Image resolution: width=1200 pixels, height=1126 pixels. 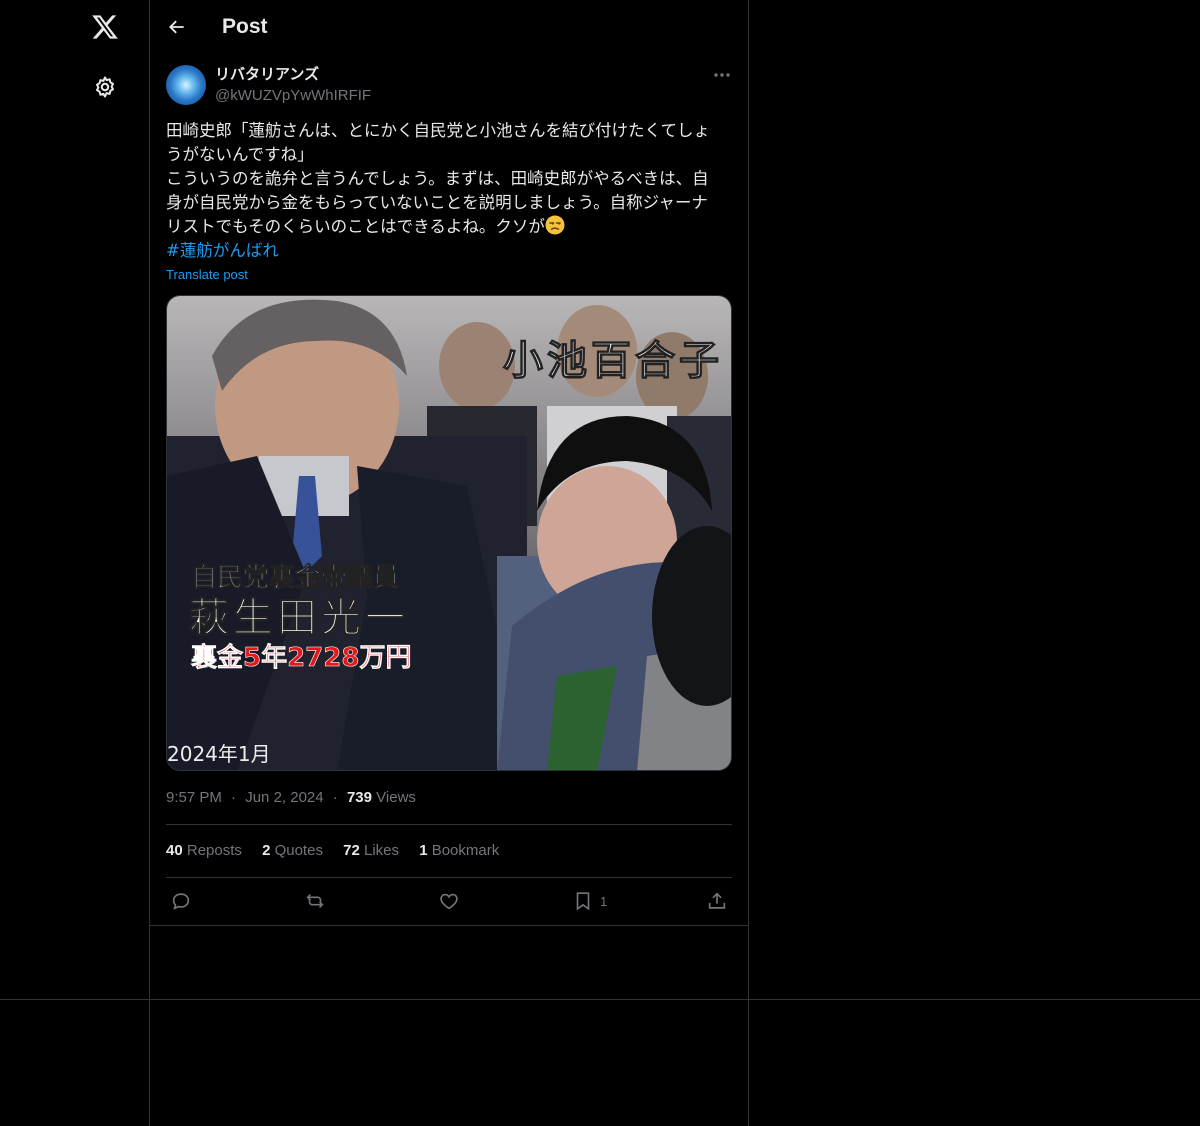 I want to click on media-caption-line3: 裏金5年2728万円, so click(x=301, y=657).